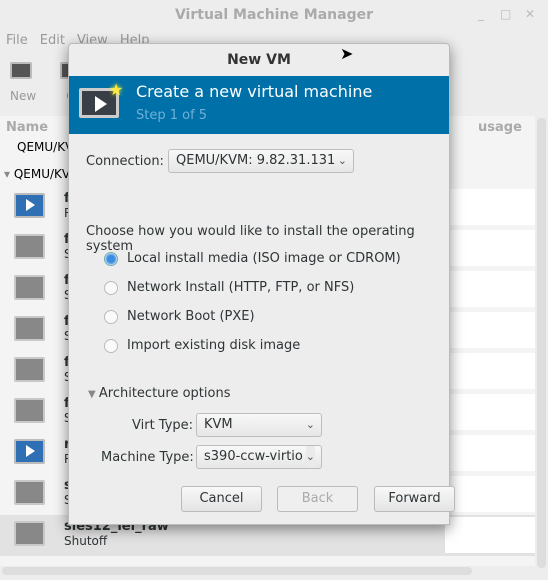  I want to click on new-vm-button: New, so click(23, 82).